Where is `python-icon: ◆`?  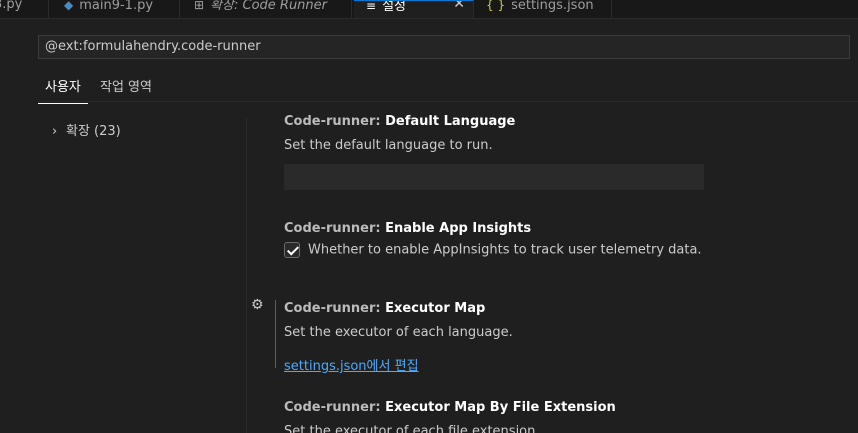 python-icon: ◆ is located at coordinates (69, 6).